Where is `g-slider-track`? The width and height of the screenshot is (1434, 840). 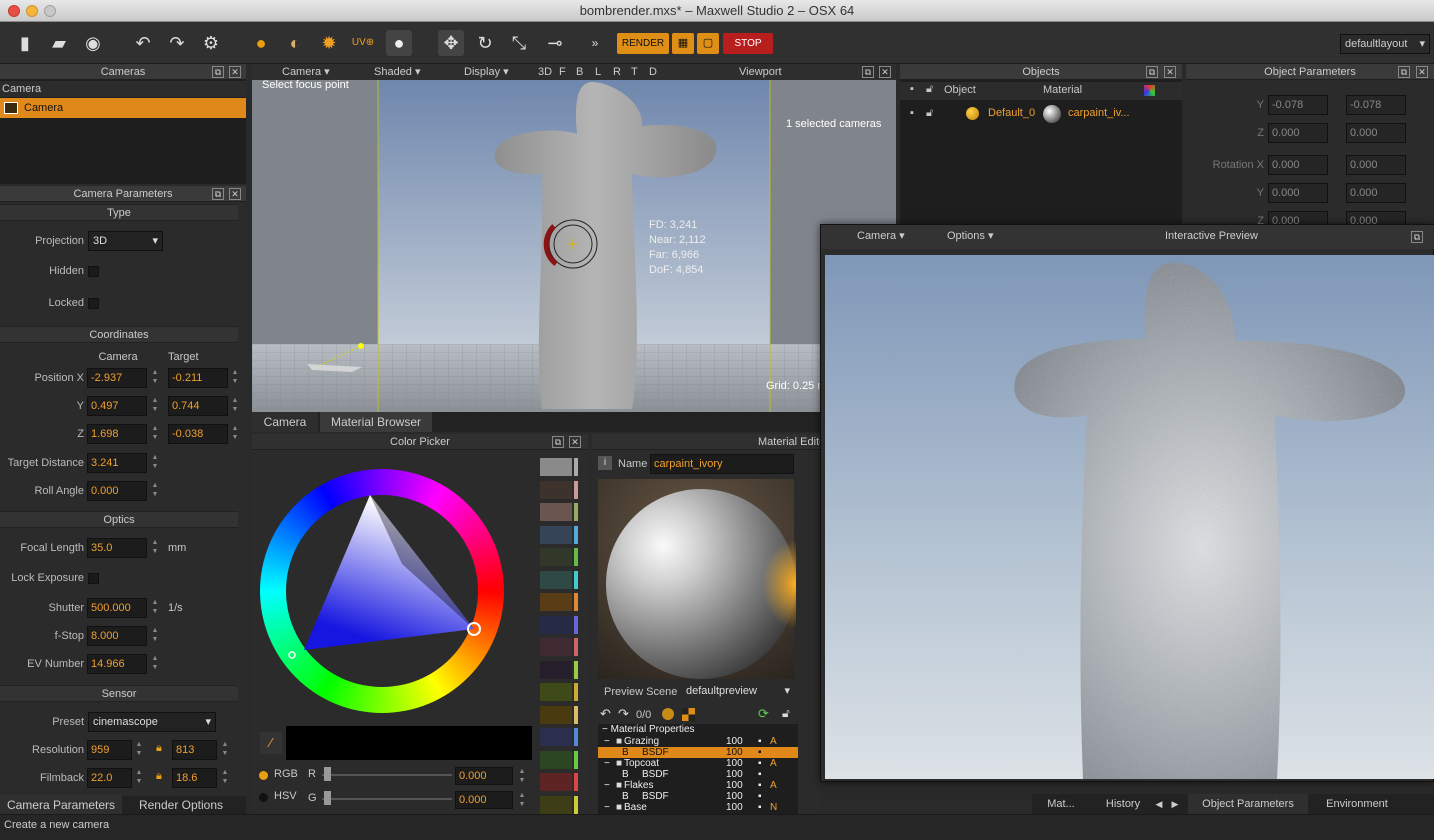
g-slider-track is located at coordinates (387, 799).